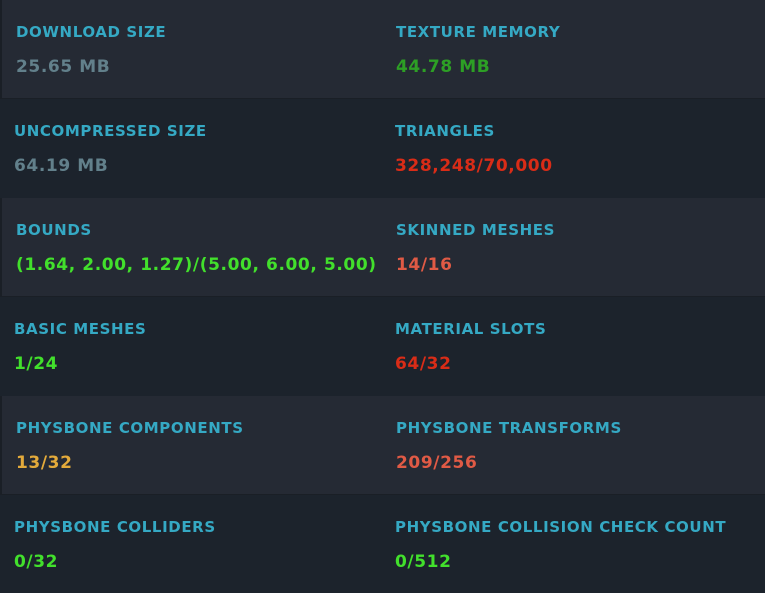 The image size is (765, 593). Describe the element at coordinates (54, 230) in the screenshot. I see `stat-label: BOUNDS` at that location.